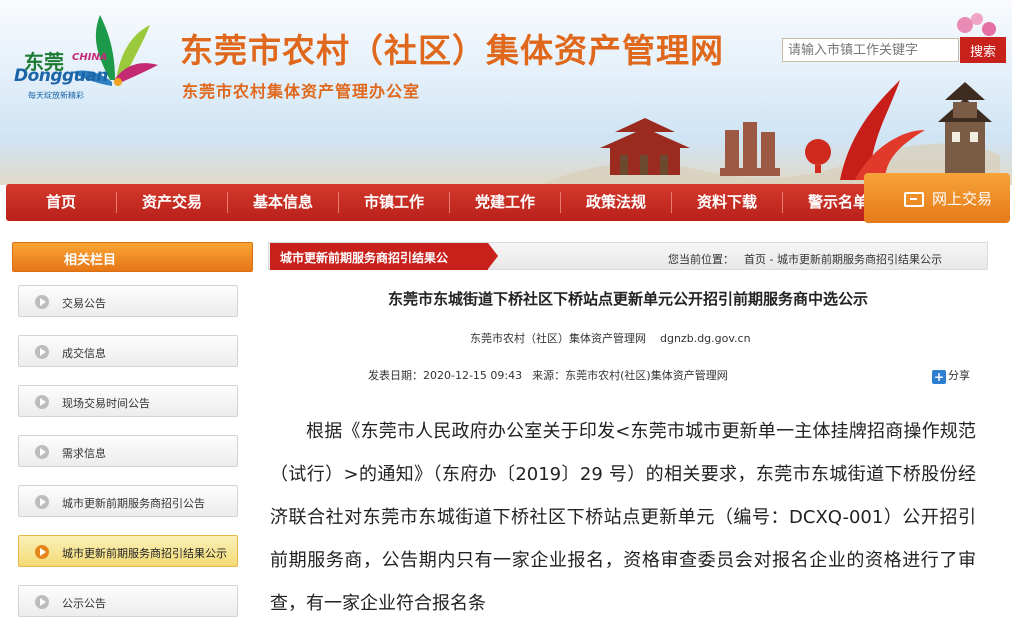 The width and height of the screenshot is (1012, 626). I want to click on article-source: 东莞市农村（社区）集体资产管理网 dgnzb.dg.gov.cn, so click(610, 338).